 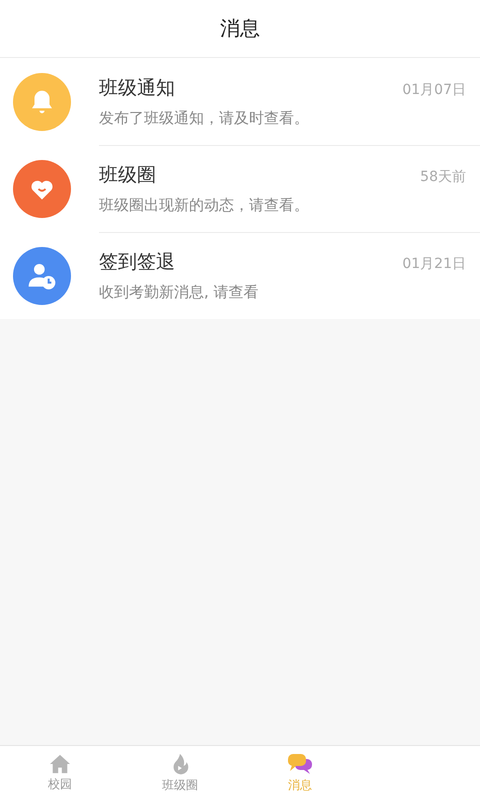 What do you see at coordinates (60, 764) in the screenshot?
I see `home-icon` at bounding box center [60, 764].